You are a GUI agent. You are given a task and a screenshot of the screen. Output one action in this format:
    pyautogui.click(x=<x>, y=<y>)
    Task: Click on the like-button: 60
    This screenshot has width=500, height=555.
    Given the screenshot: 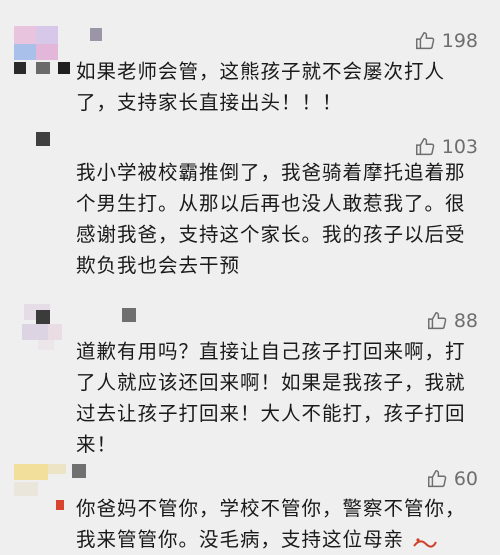 What is the action you would take?
    pyautogui.click(x=452, y=479)
    